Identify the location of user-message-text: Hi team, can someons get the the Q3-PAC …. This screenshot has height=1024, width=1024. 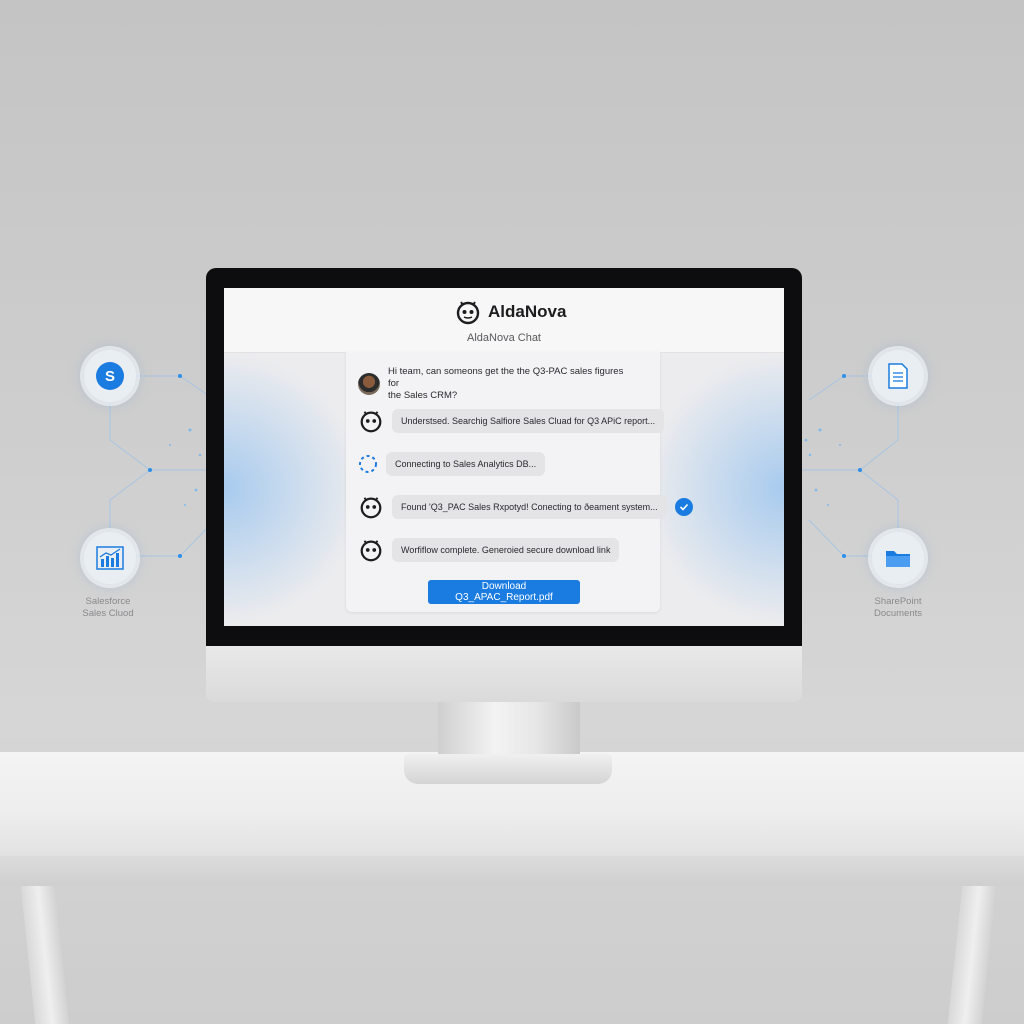
(508, 384).